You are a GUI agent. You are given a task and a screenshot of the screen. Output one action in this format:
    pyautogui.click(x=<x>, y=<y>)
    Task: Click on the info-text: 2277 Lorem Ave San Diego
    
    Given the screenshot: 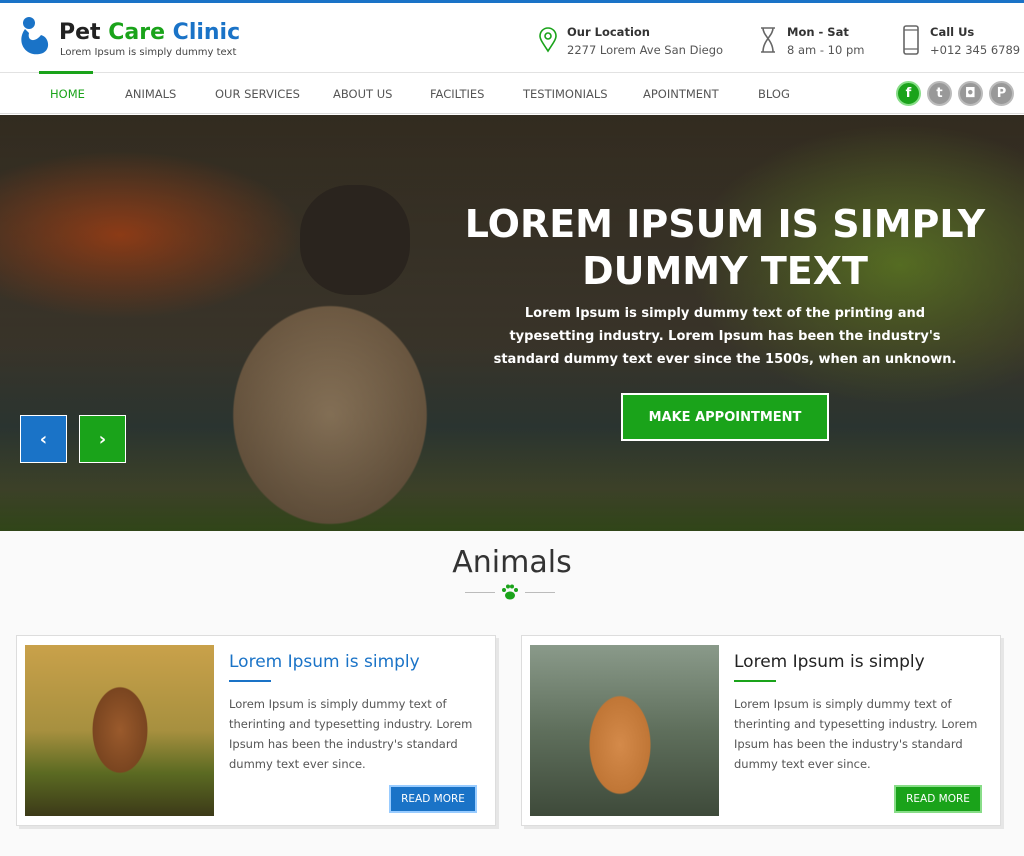 What is the action you would take?
    pyautogui.click(x=645, y=50)
    